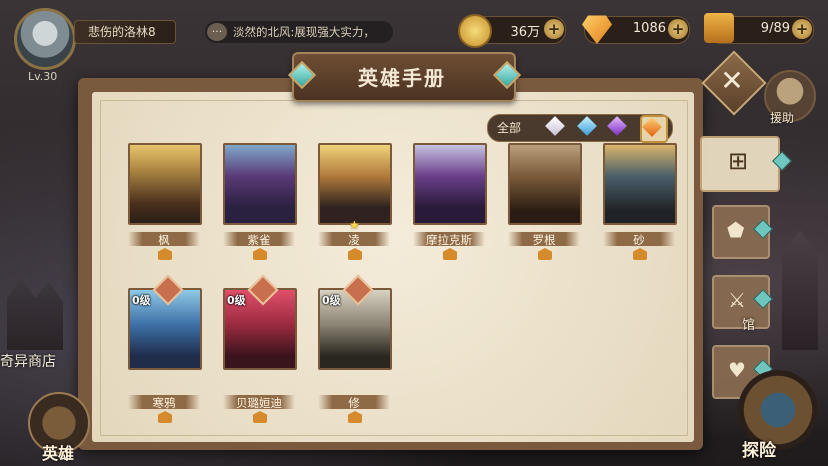 Image resolution: width=828 pixels, height=466 pixels. Describe the element at coordinates (449, 240) in the screenshot. I see `hero-name: 摩拉克斯` at that location.